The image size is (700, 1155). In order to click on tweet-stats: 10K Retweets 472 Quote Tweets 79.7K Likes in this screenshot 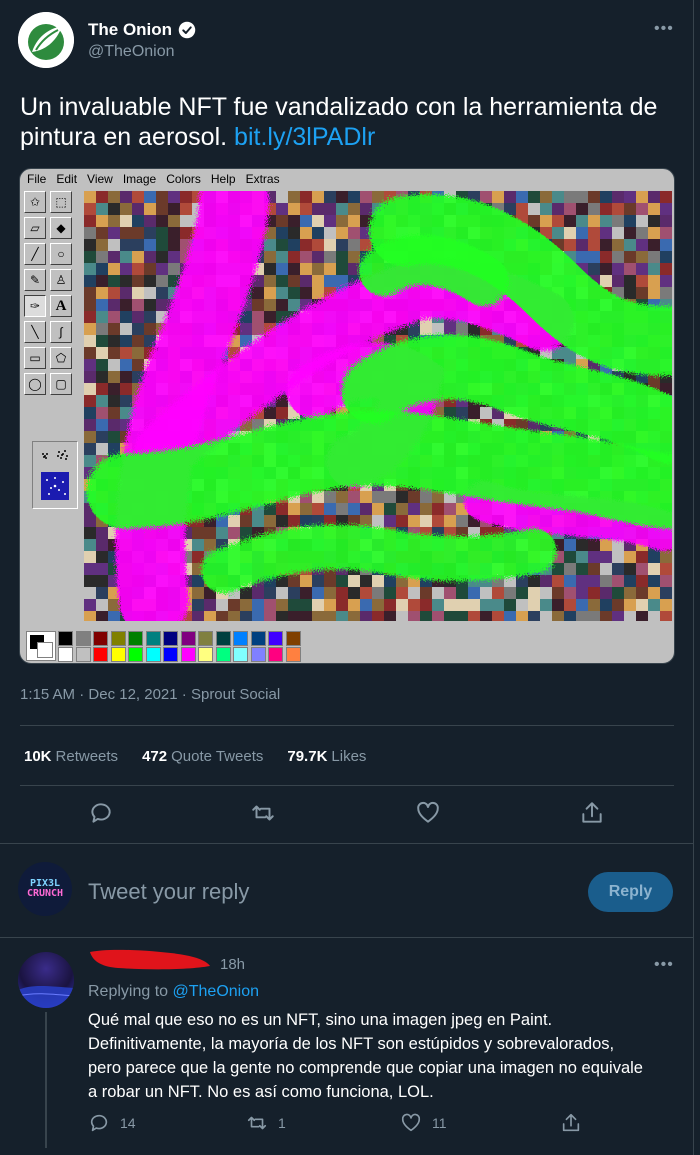, I will do `click(195, 756)`.